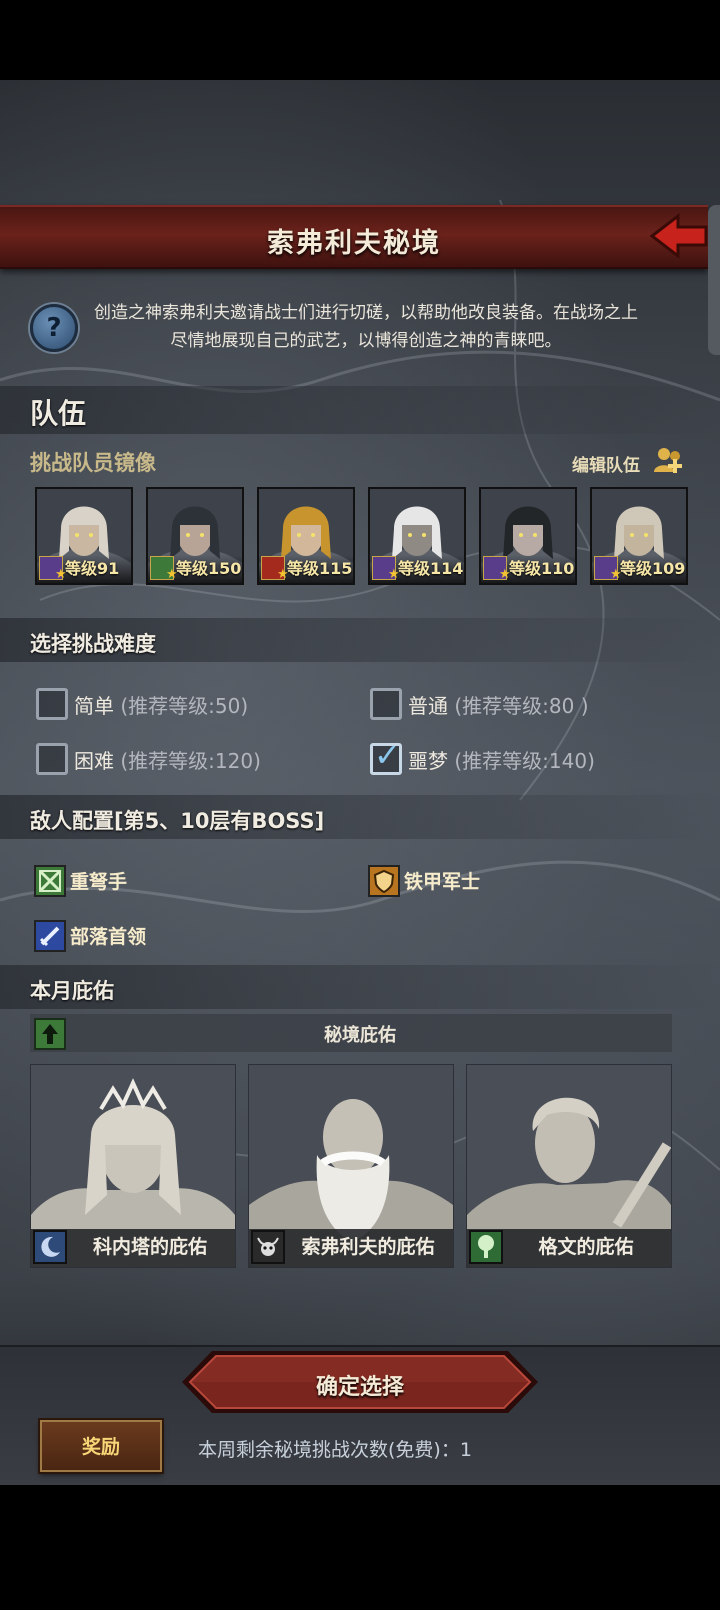  Describe the element at coordinates (360, 40) in the screenshot. I see `status-bar-area` at that location.